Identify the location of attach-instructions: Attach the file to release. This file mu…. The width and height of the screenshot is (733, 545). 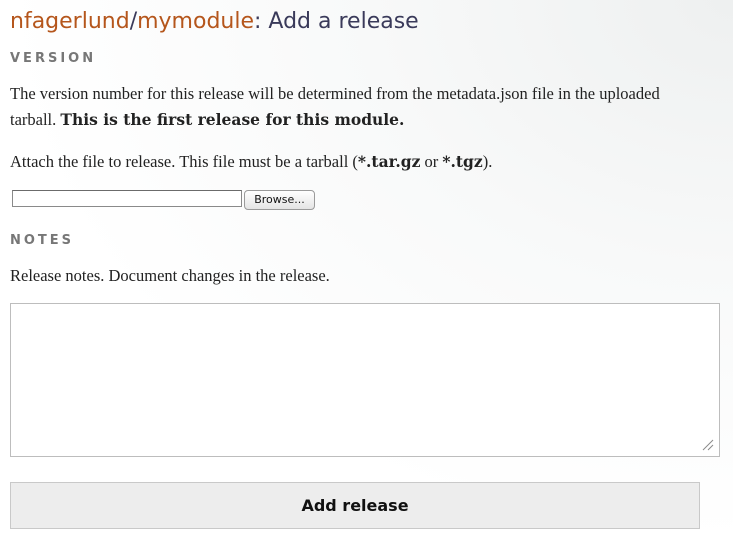
(251, 162).